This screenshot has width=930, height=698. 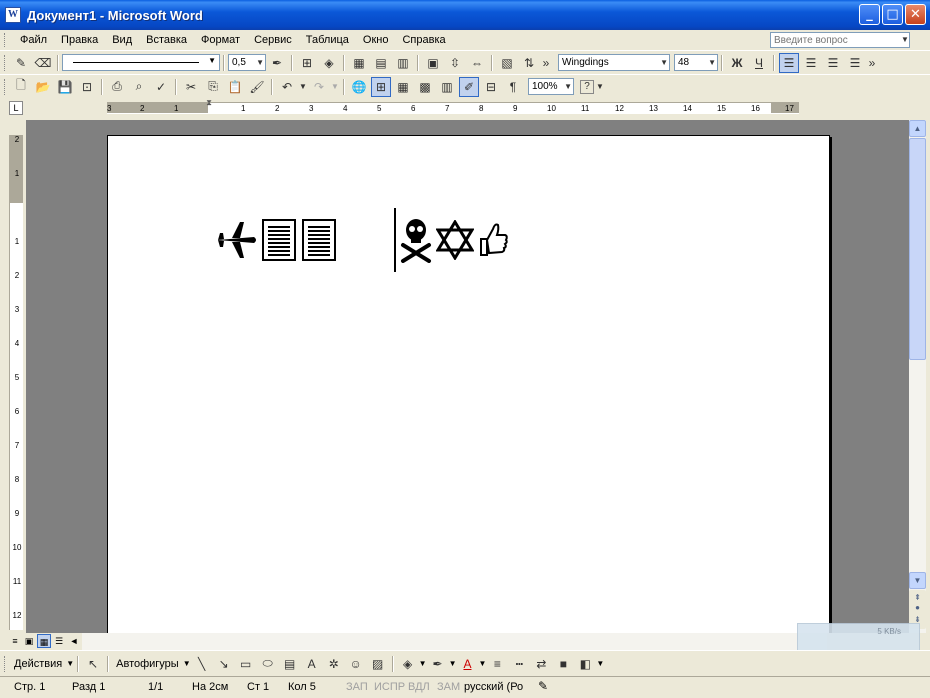 I want to click on menu-tools: Сервис, so click(x=273, y=40).